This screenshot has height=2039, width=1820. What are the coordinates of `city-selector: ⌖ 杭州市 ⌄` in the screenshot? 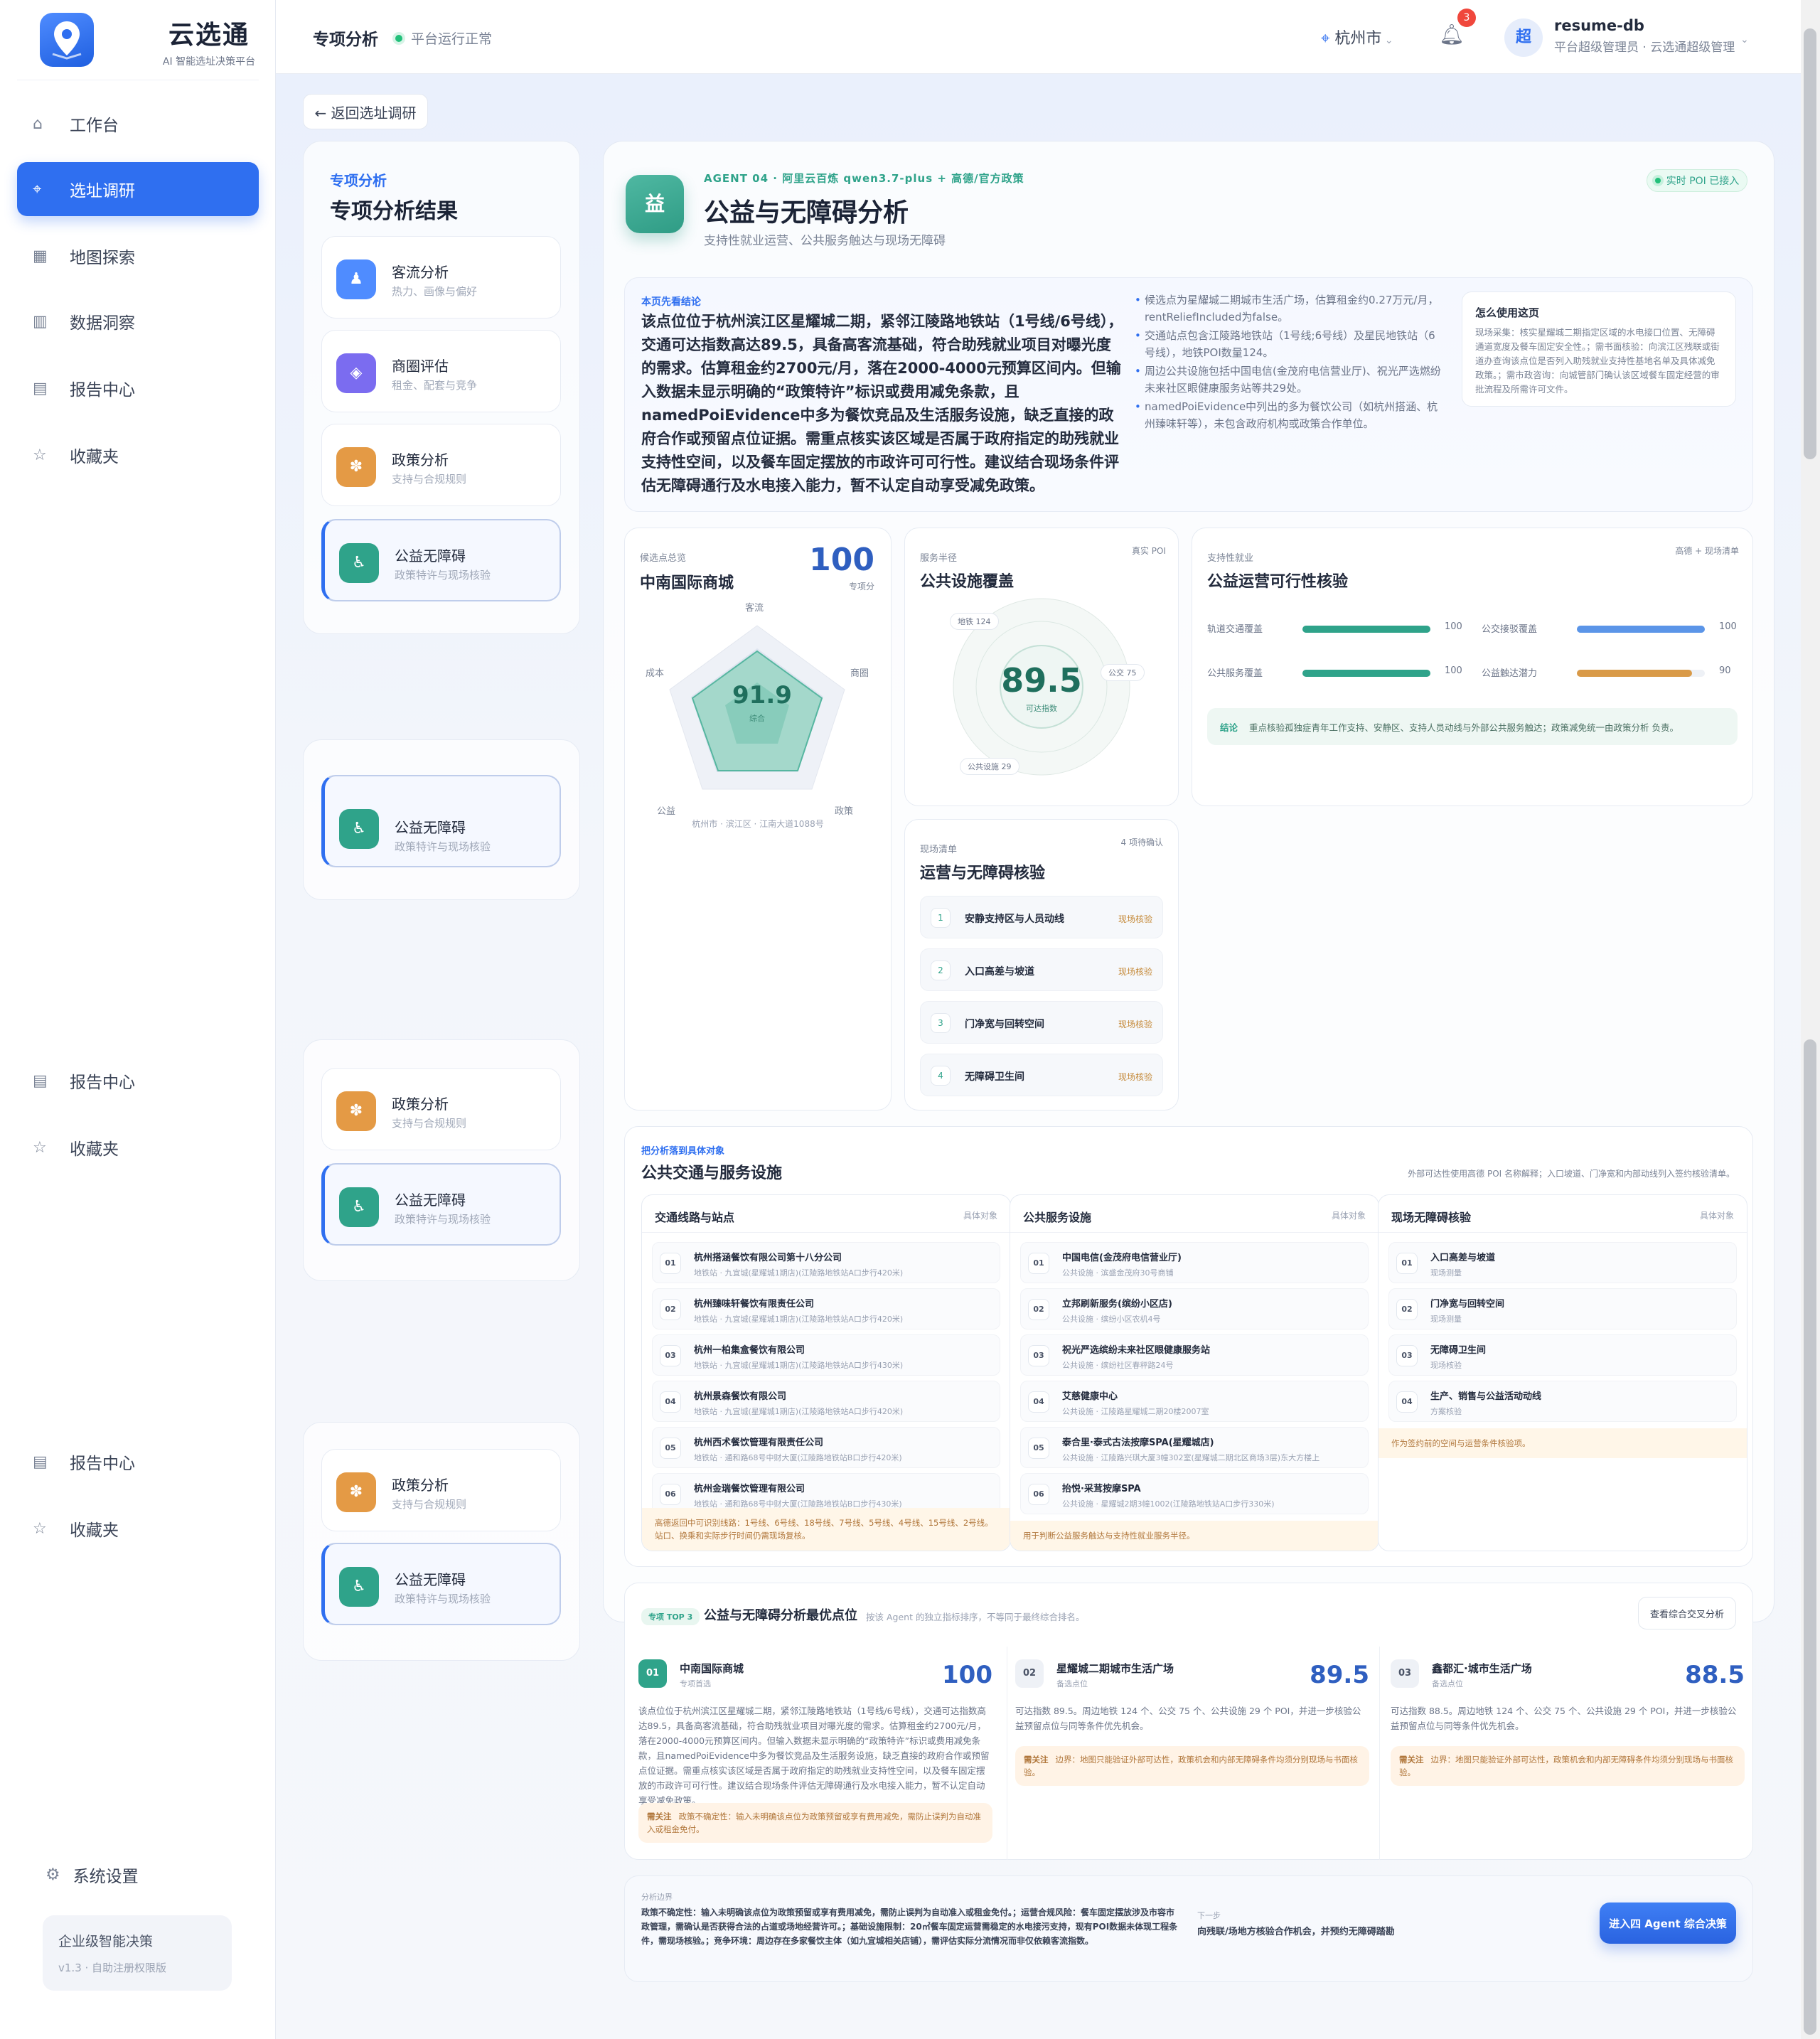 It's located at (1357, 37).